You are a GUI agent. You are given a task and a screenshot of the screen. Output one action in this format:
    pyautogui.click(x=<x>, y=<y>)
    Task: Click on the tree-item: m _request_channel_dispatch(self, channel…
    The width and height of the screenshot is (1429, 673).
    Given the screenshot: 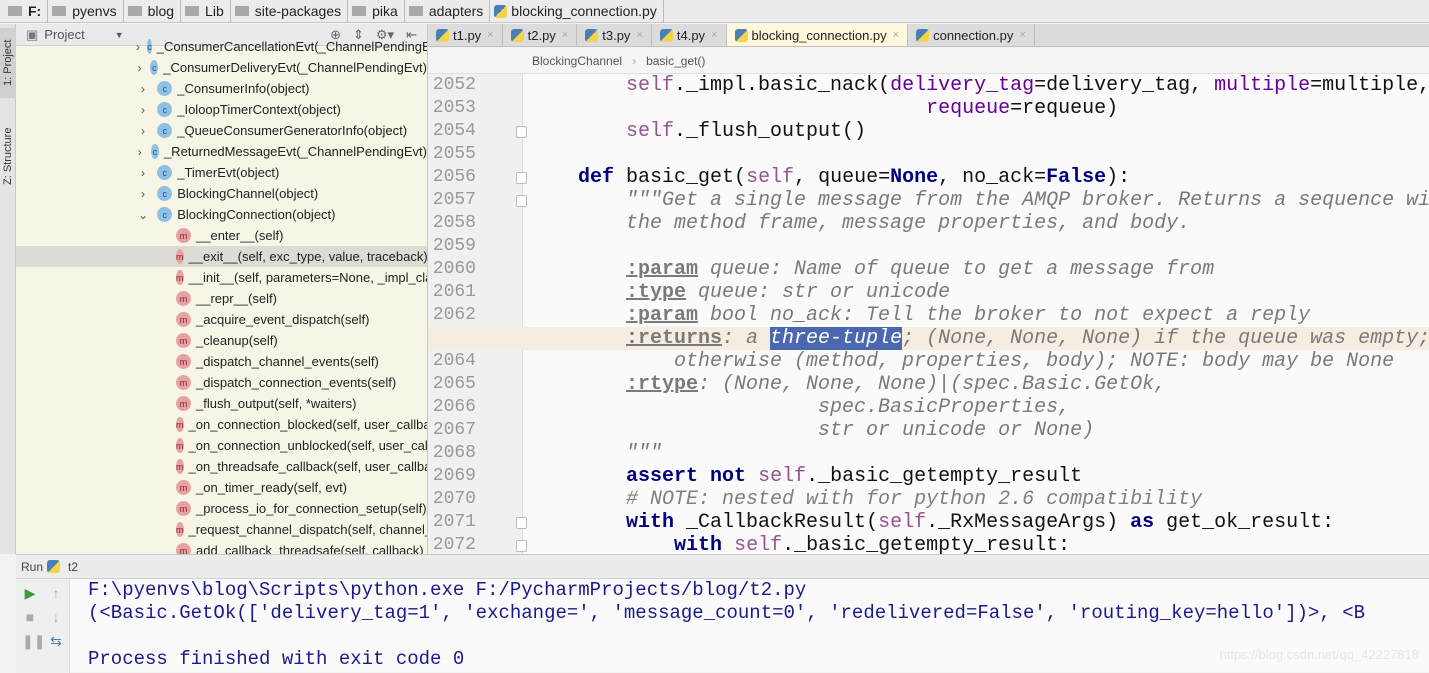 What is the action you would take?
    pyautogui.click(x=221, y=529)
    